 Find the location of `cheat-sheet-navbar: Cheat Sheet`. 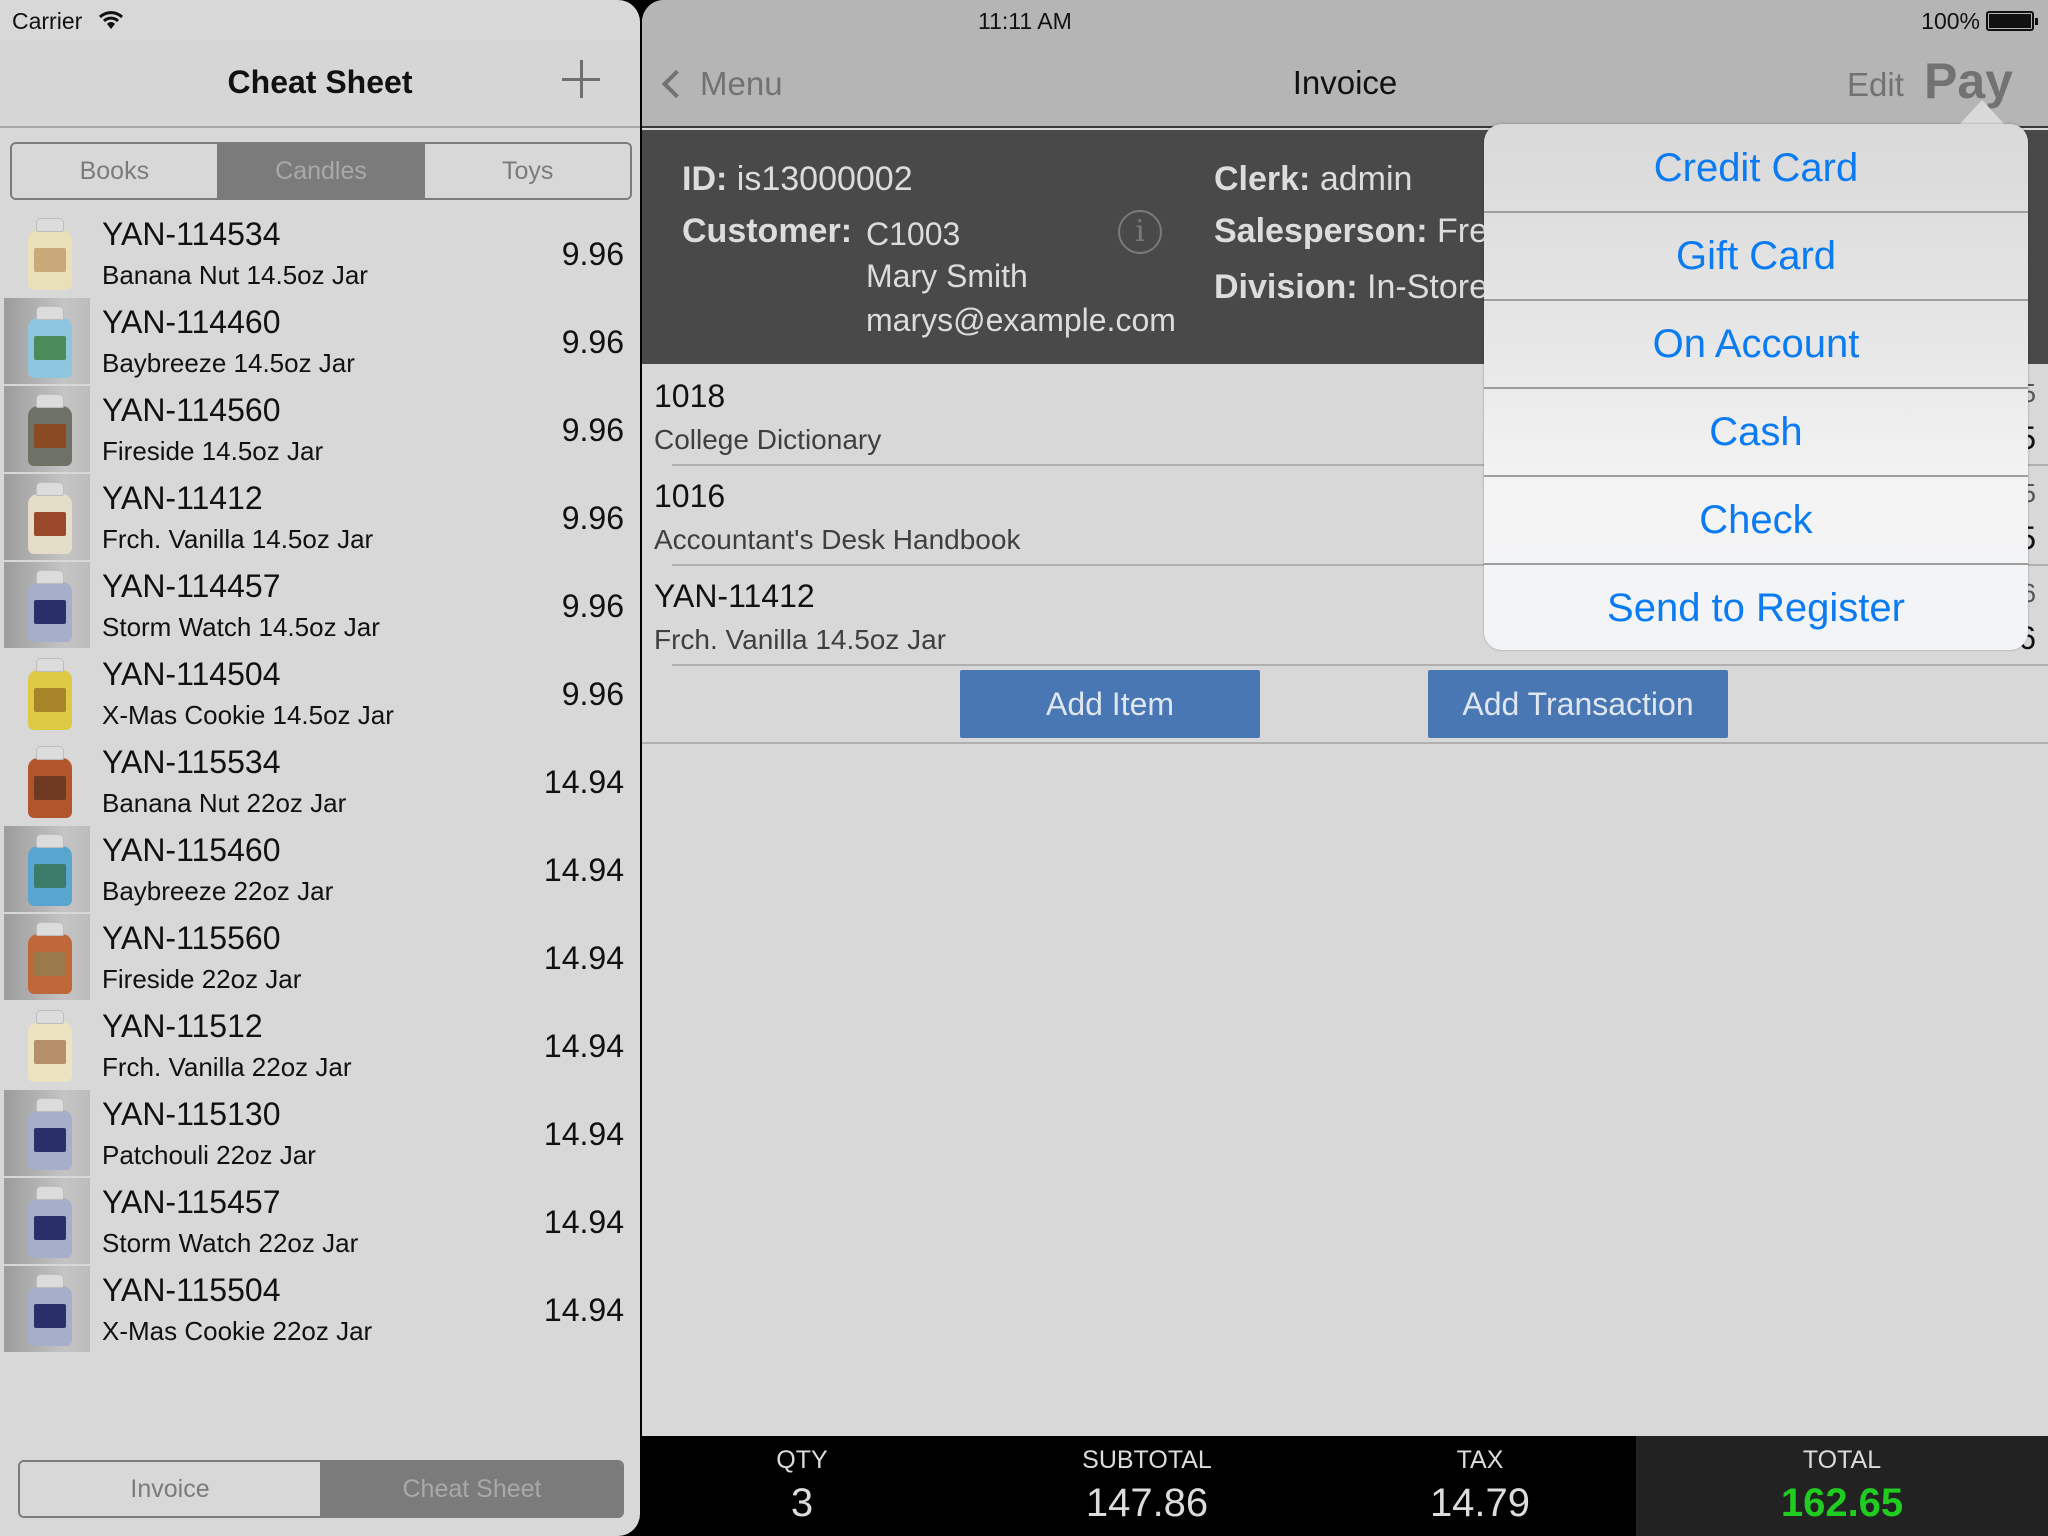

cheat-sheet-navbar: Cheat Sheet is located at coordinates (320, 84).